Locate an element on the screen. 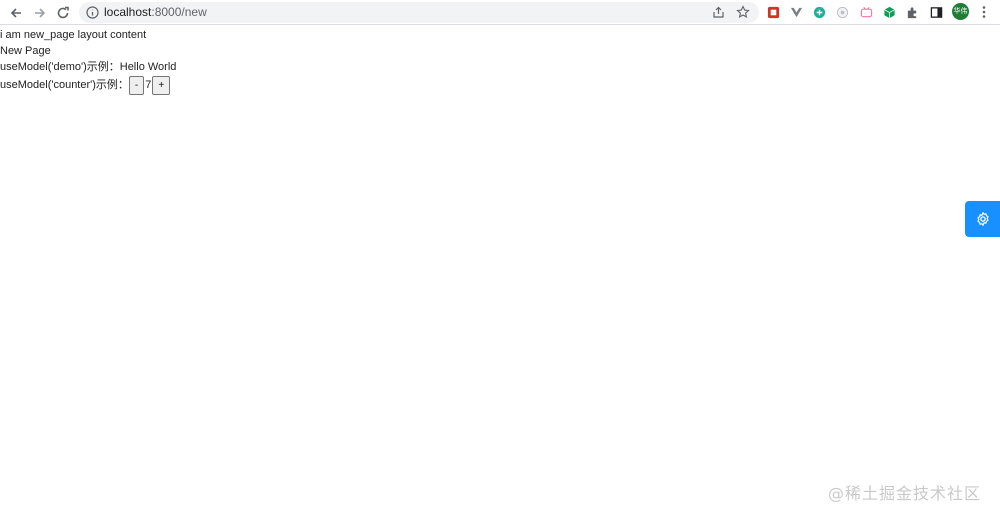 This screenshot has height=507, width=1000. counter-model-row: useModel('counter')示例： - 7 + is located at coordinates (88, 85).